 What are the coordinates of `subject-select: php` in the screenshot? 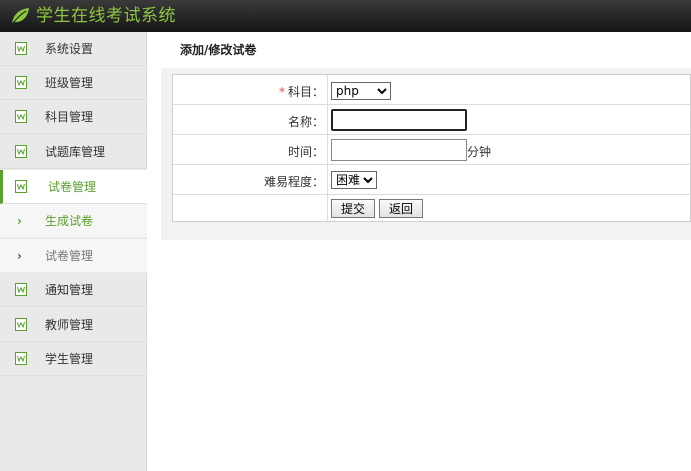 It's located at (361, 91).